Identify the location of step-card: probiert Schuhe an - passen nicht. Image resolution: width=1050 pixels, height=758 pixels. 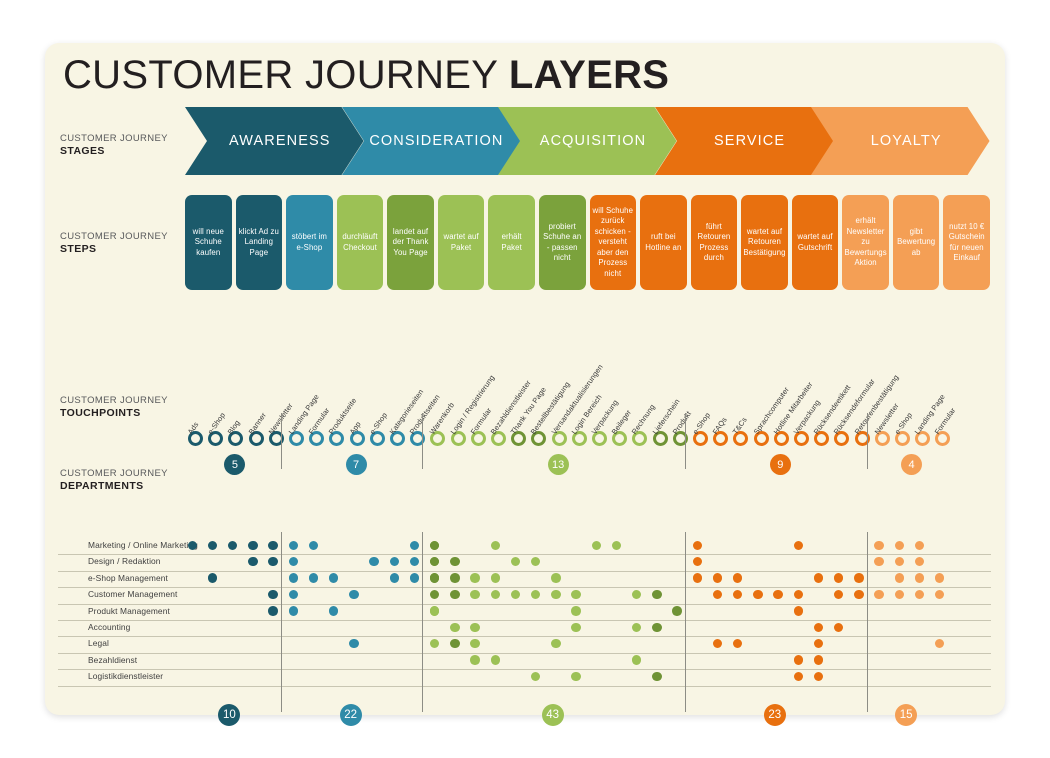
(562, 242).